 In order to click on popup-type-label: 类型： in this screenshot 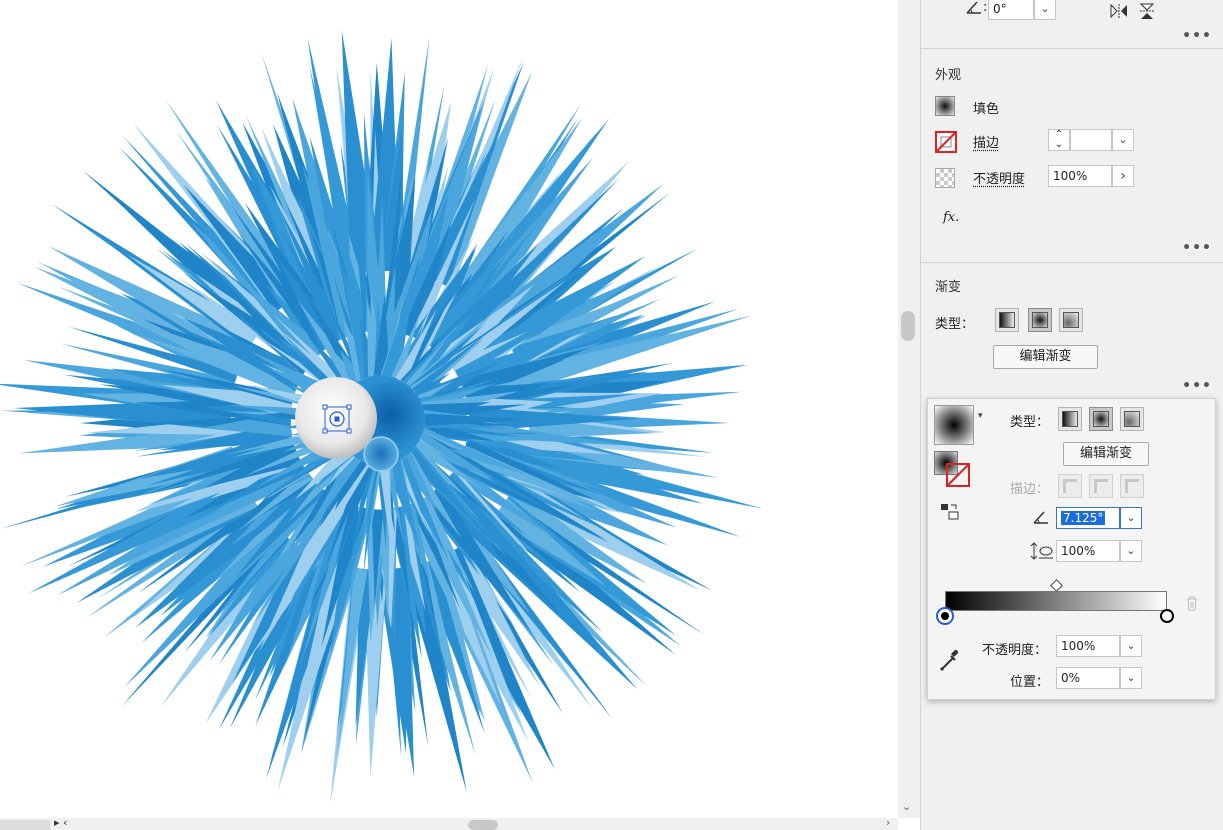, I will do `click(1030, 422)`.